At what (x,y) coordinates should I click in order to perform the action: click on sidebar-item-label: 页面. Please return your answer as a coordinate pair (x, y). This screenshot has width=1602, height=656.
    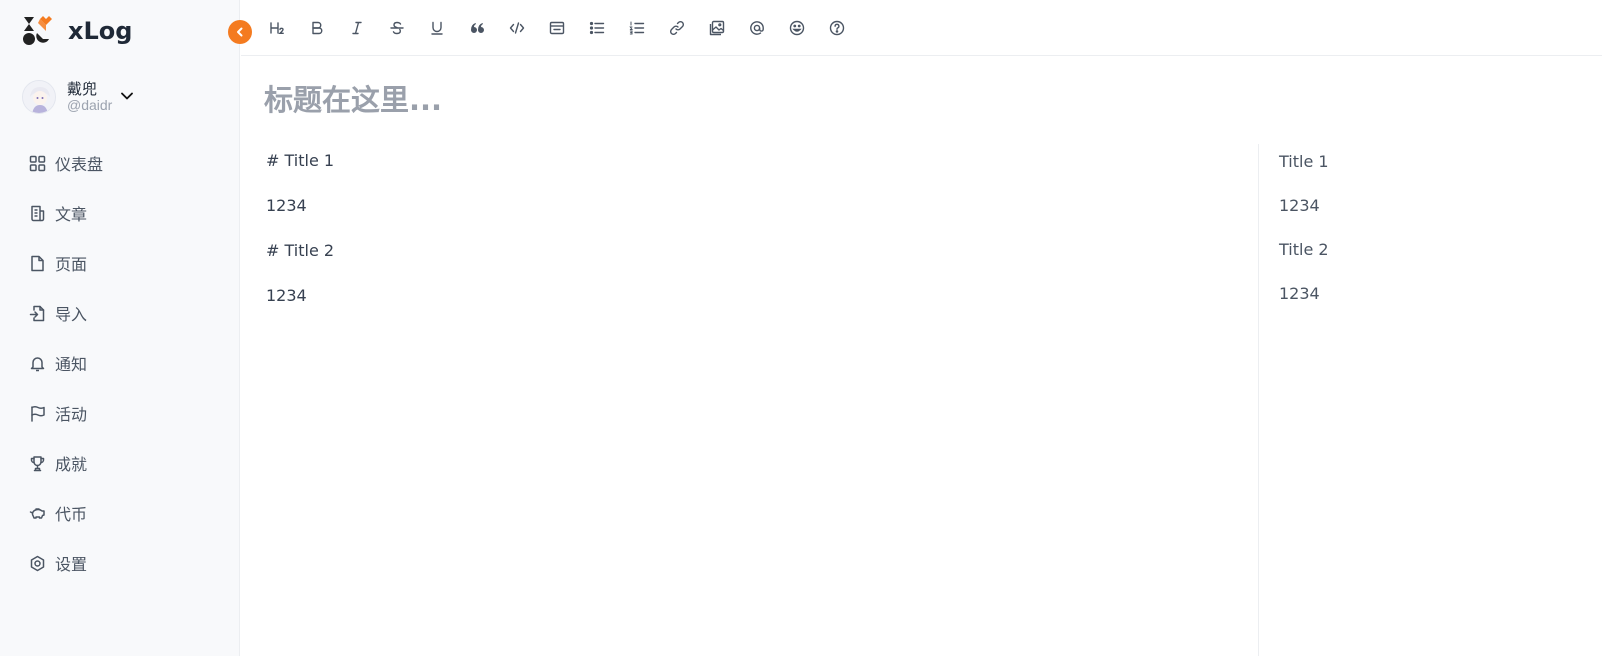
    Looking at the image, I should click on (71, 264).